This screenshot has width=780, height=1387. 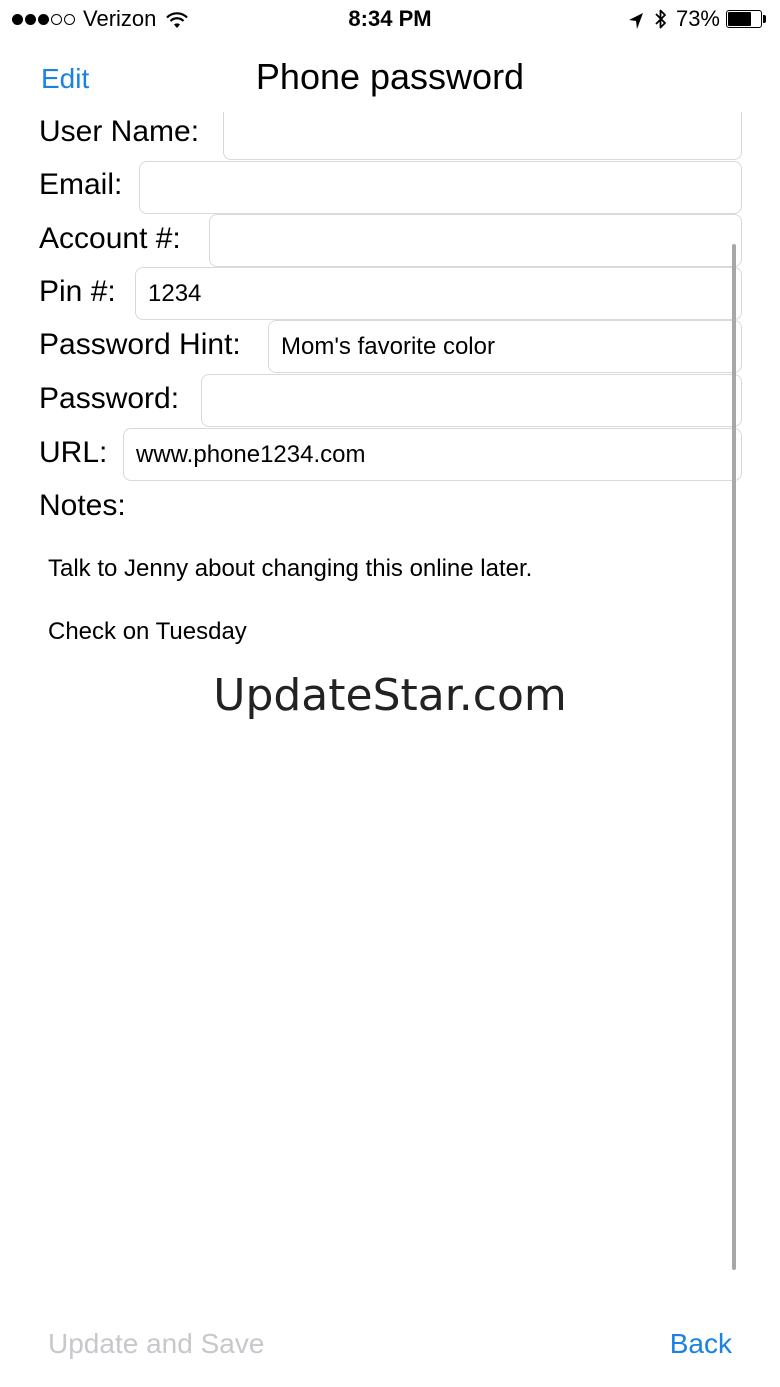 What do you see at coordinates (156, 1344) in the screenshot?
I see `update-and-save-button: Update and Save` at bounding box center [156, 1344].